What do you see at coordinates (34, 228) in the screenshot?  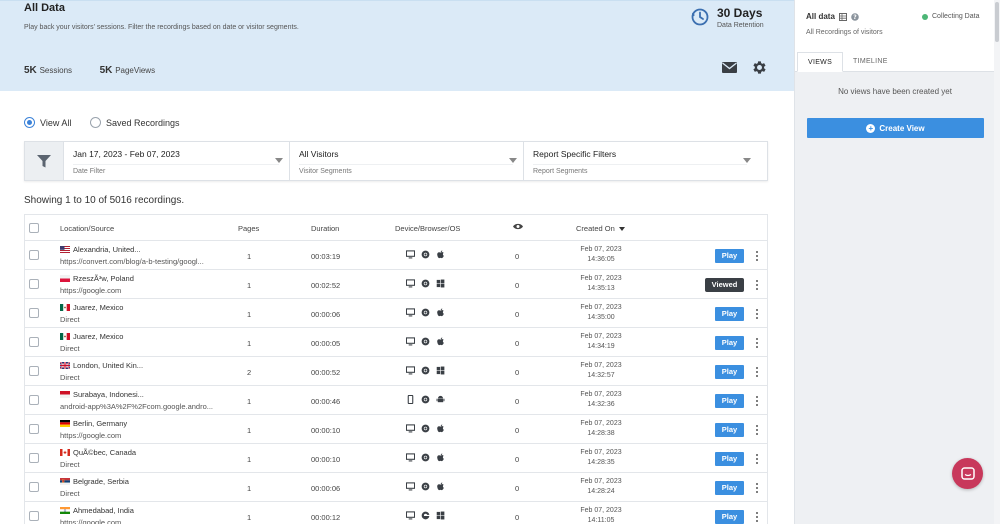 I see `select-all-checkbox` at bounding box center [34, 228].